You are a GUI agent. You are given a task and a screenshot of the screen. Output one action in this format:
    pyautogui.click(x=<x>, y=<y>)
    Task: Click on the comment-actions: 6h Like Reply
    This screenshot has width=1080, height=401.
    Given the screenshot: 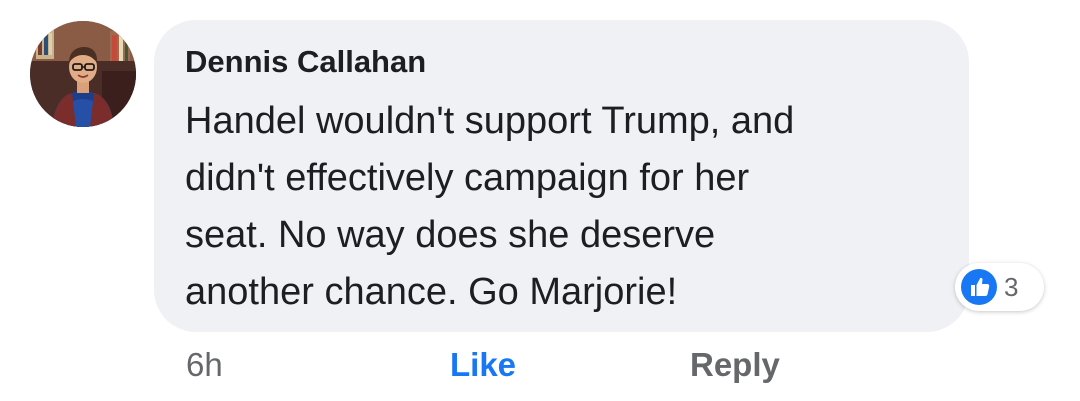 What is the action you would take?
    pyautogui.click(x=540, y=365)
    